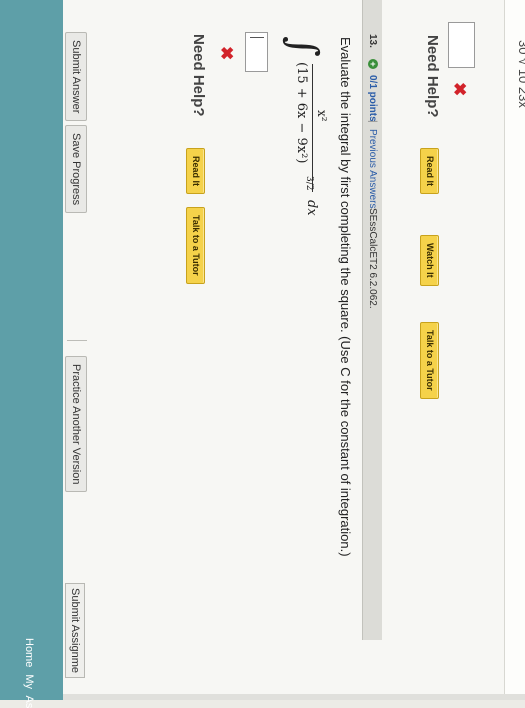 The width and height of the screenshot is (525, 708). Describe the element at coordinates (75, 630) in the screenshot. I see `submit-assignment-button: Submit Assignme` at that location.